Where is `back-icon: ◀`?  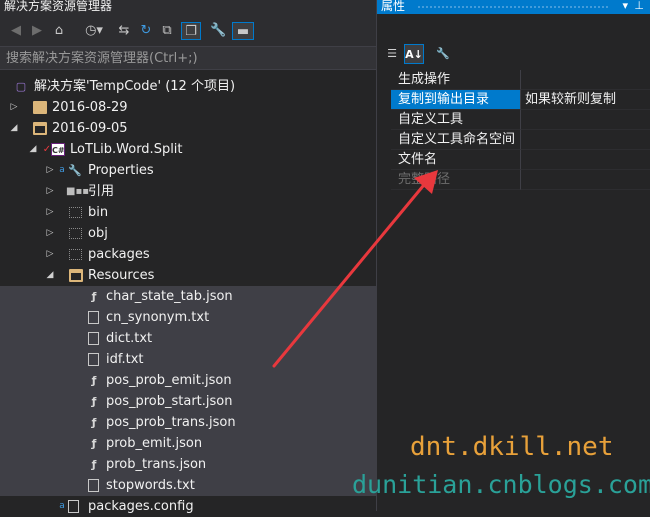 back-icon: ◀ is located at coordinates (16, 31).